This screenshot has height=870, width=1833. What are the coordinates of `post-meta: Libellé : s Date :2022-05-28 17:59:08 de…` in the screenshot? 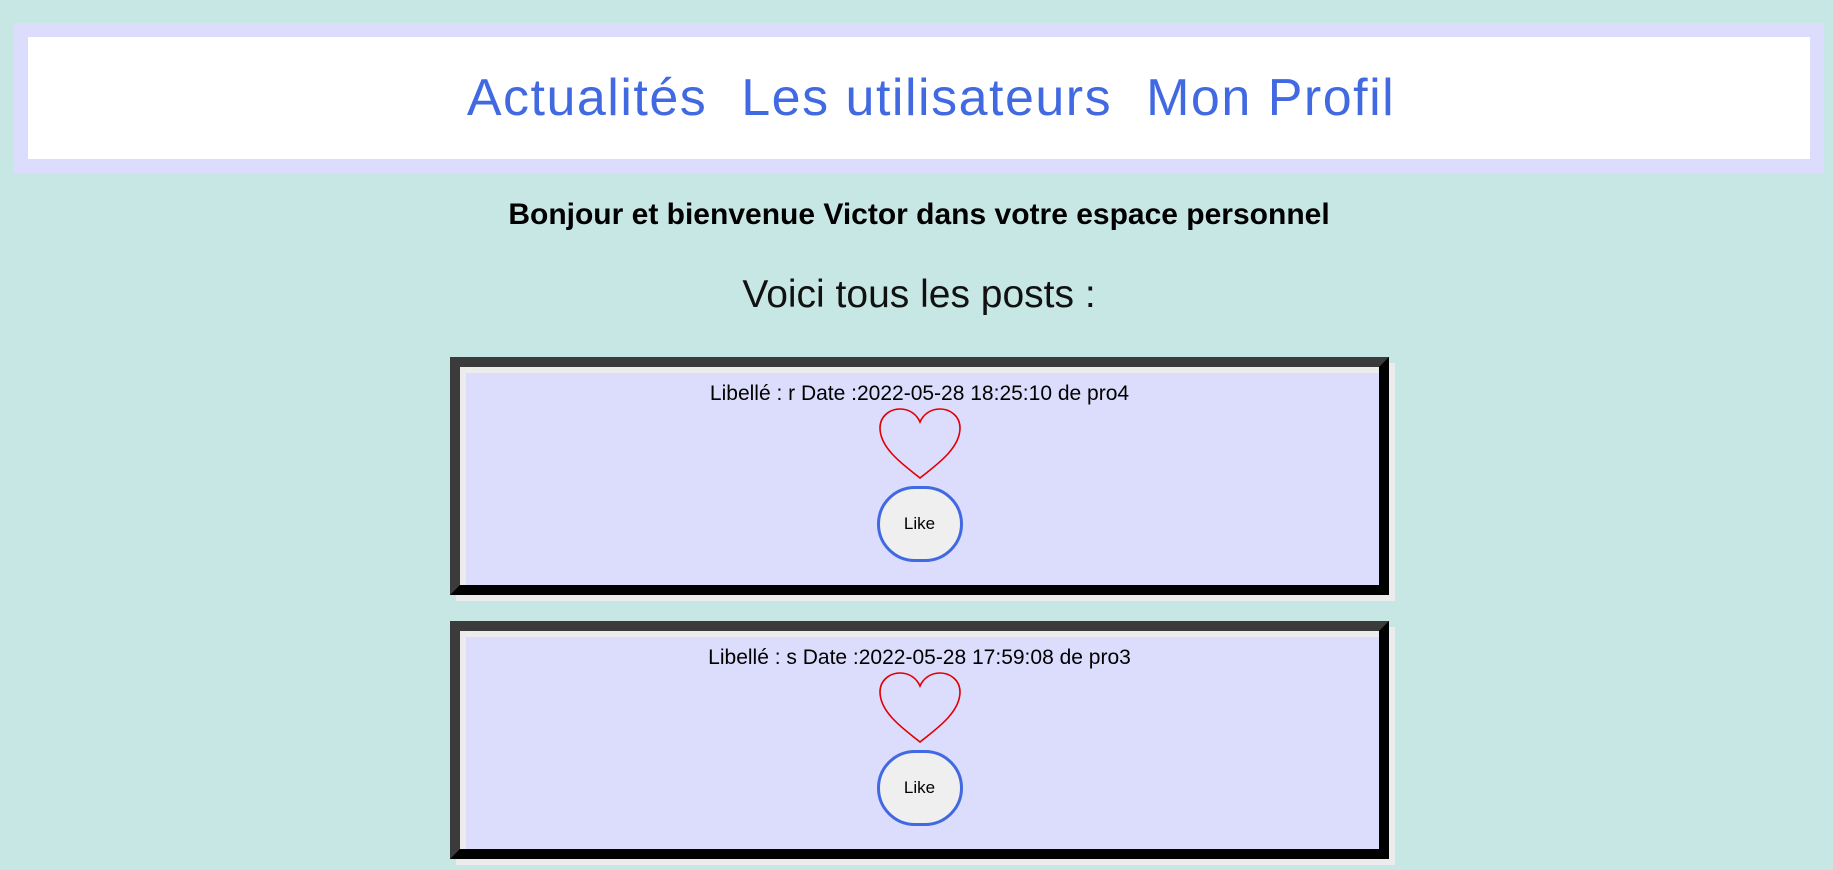 It's located at (919, 657).